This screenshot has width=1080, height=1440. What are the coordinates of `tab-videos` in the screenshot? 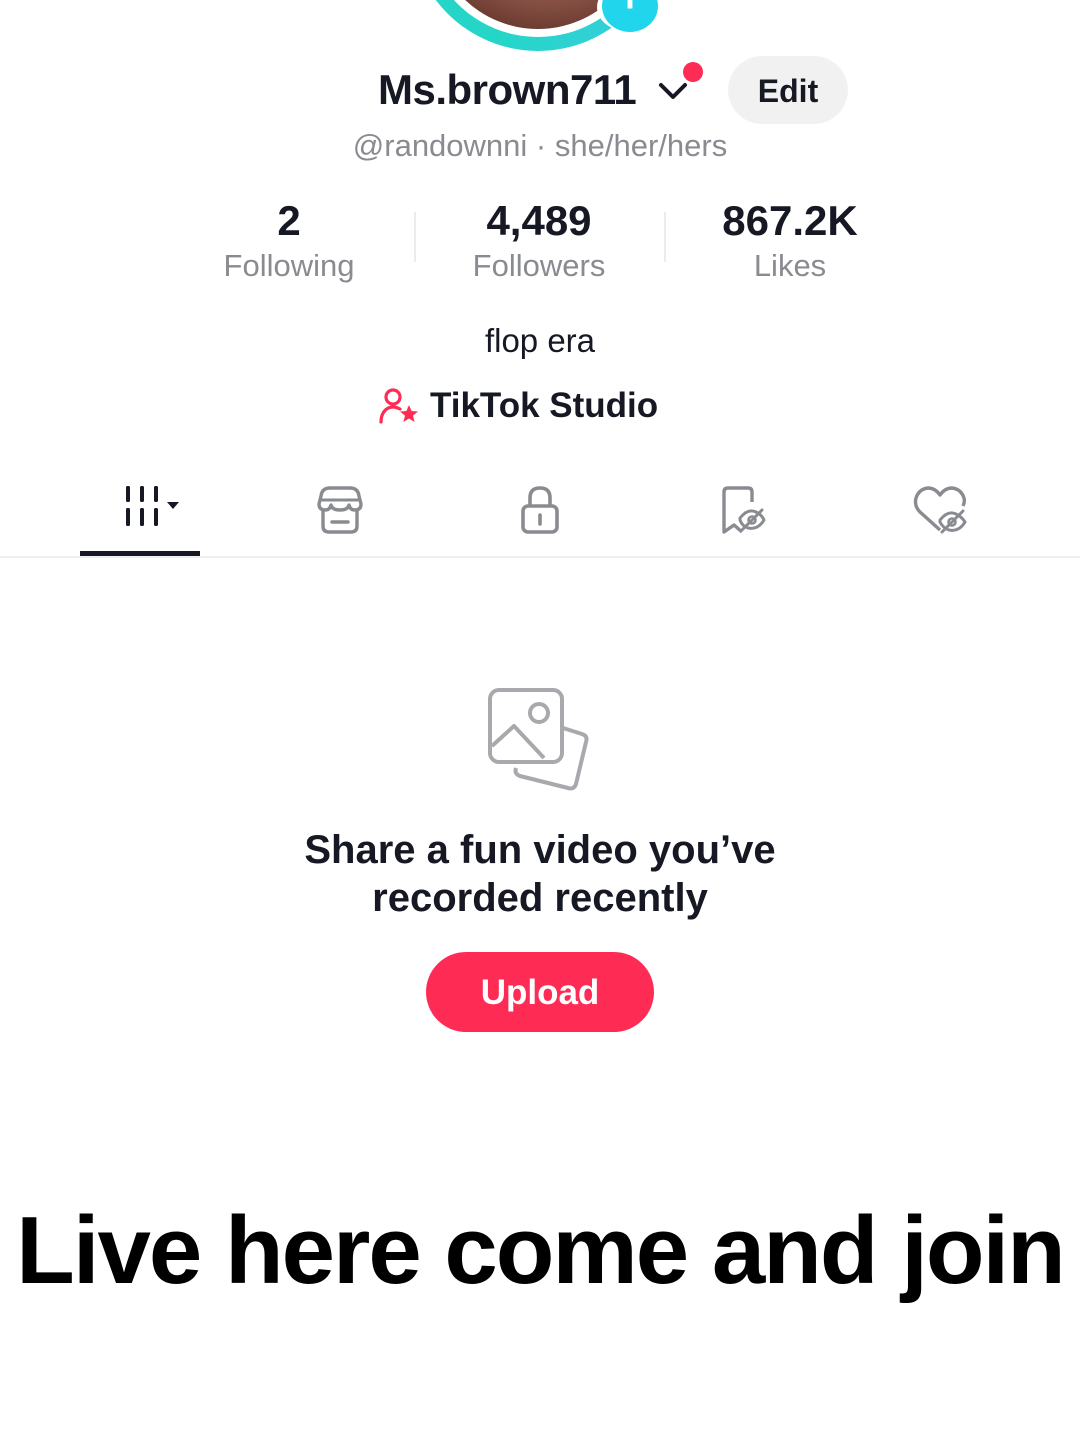 It's located at (140, 513).